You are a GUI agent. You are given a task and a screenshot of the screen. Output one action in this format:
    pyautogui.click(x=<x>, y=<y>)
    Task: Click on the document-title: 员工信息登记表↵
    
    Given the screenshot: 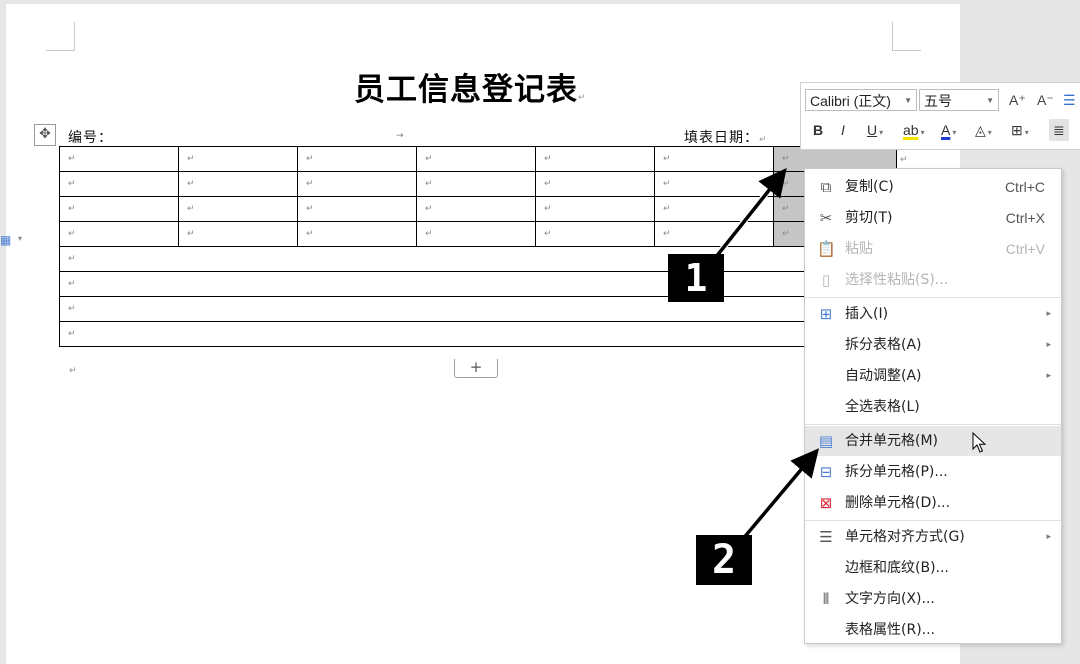 What is the action you would take?
    pyautogui.click(x=470, y=86)
    